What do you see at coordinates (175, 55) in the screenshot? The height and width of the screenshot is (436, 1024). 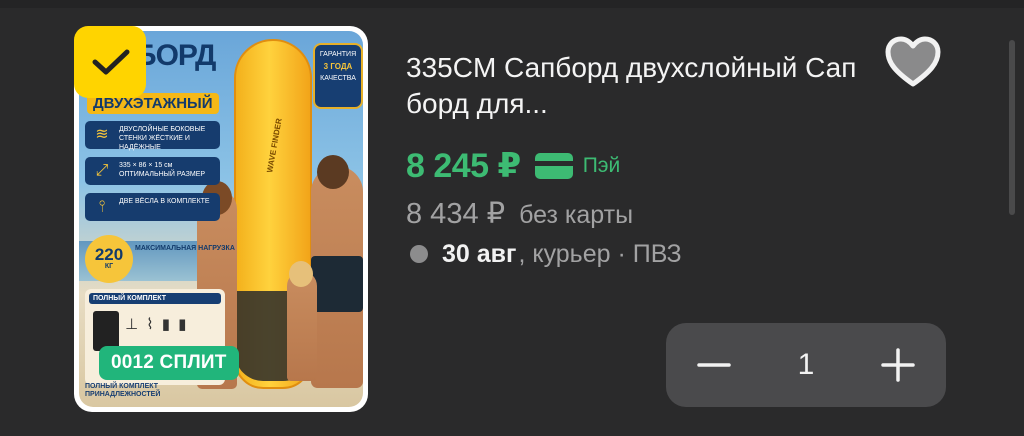 I see `image-title: БОРД` at bounding box center [175, 55].